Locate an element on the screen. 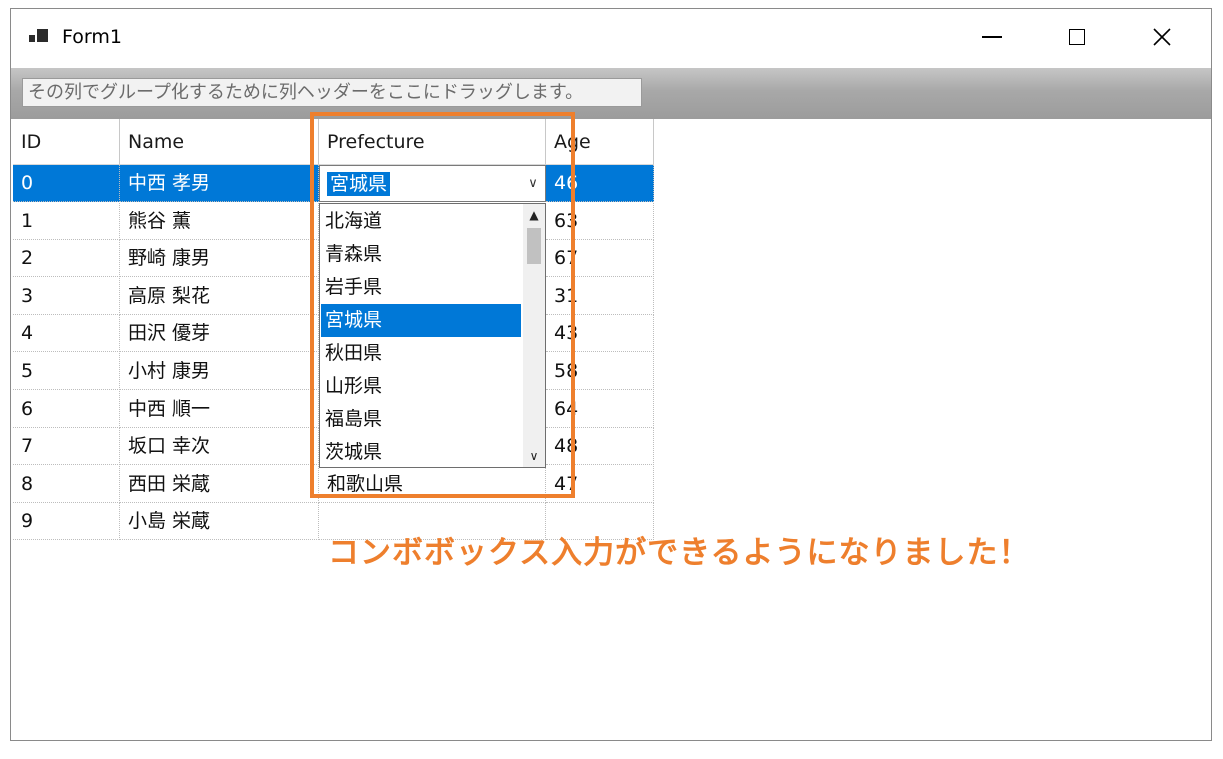  cell-age: 43 is located at coordinates (600, 334).